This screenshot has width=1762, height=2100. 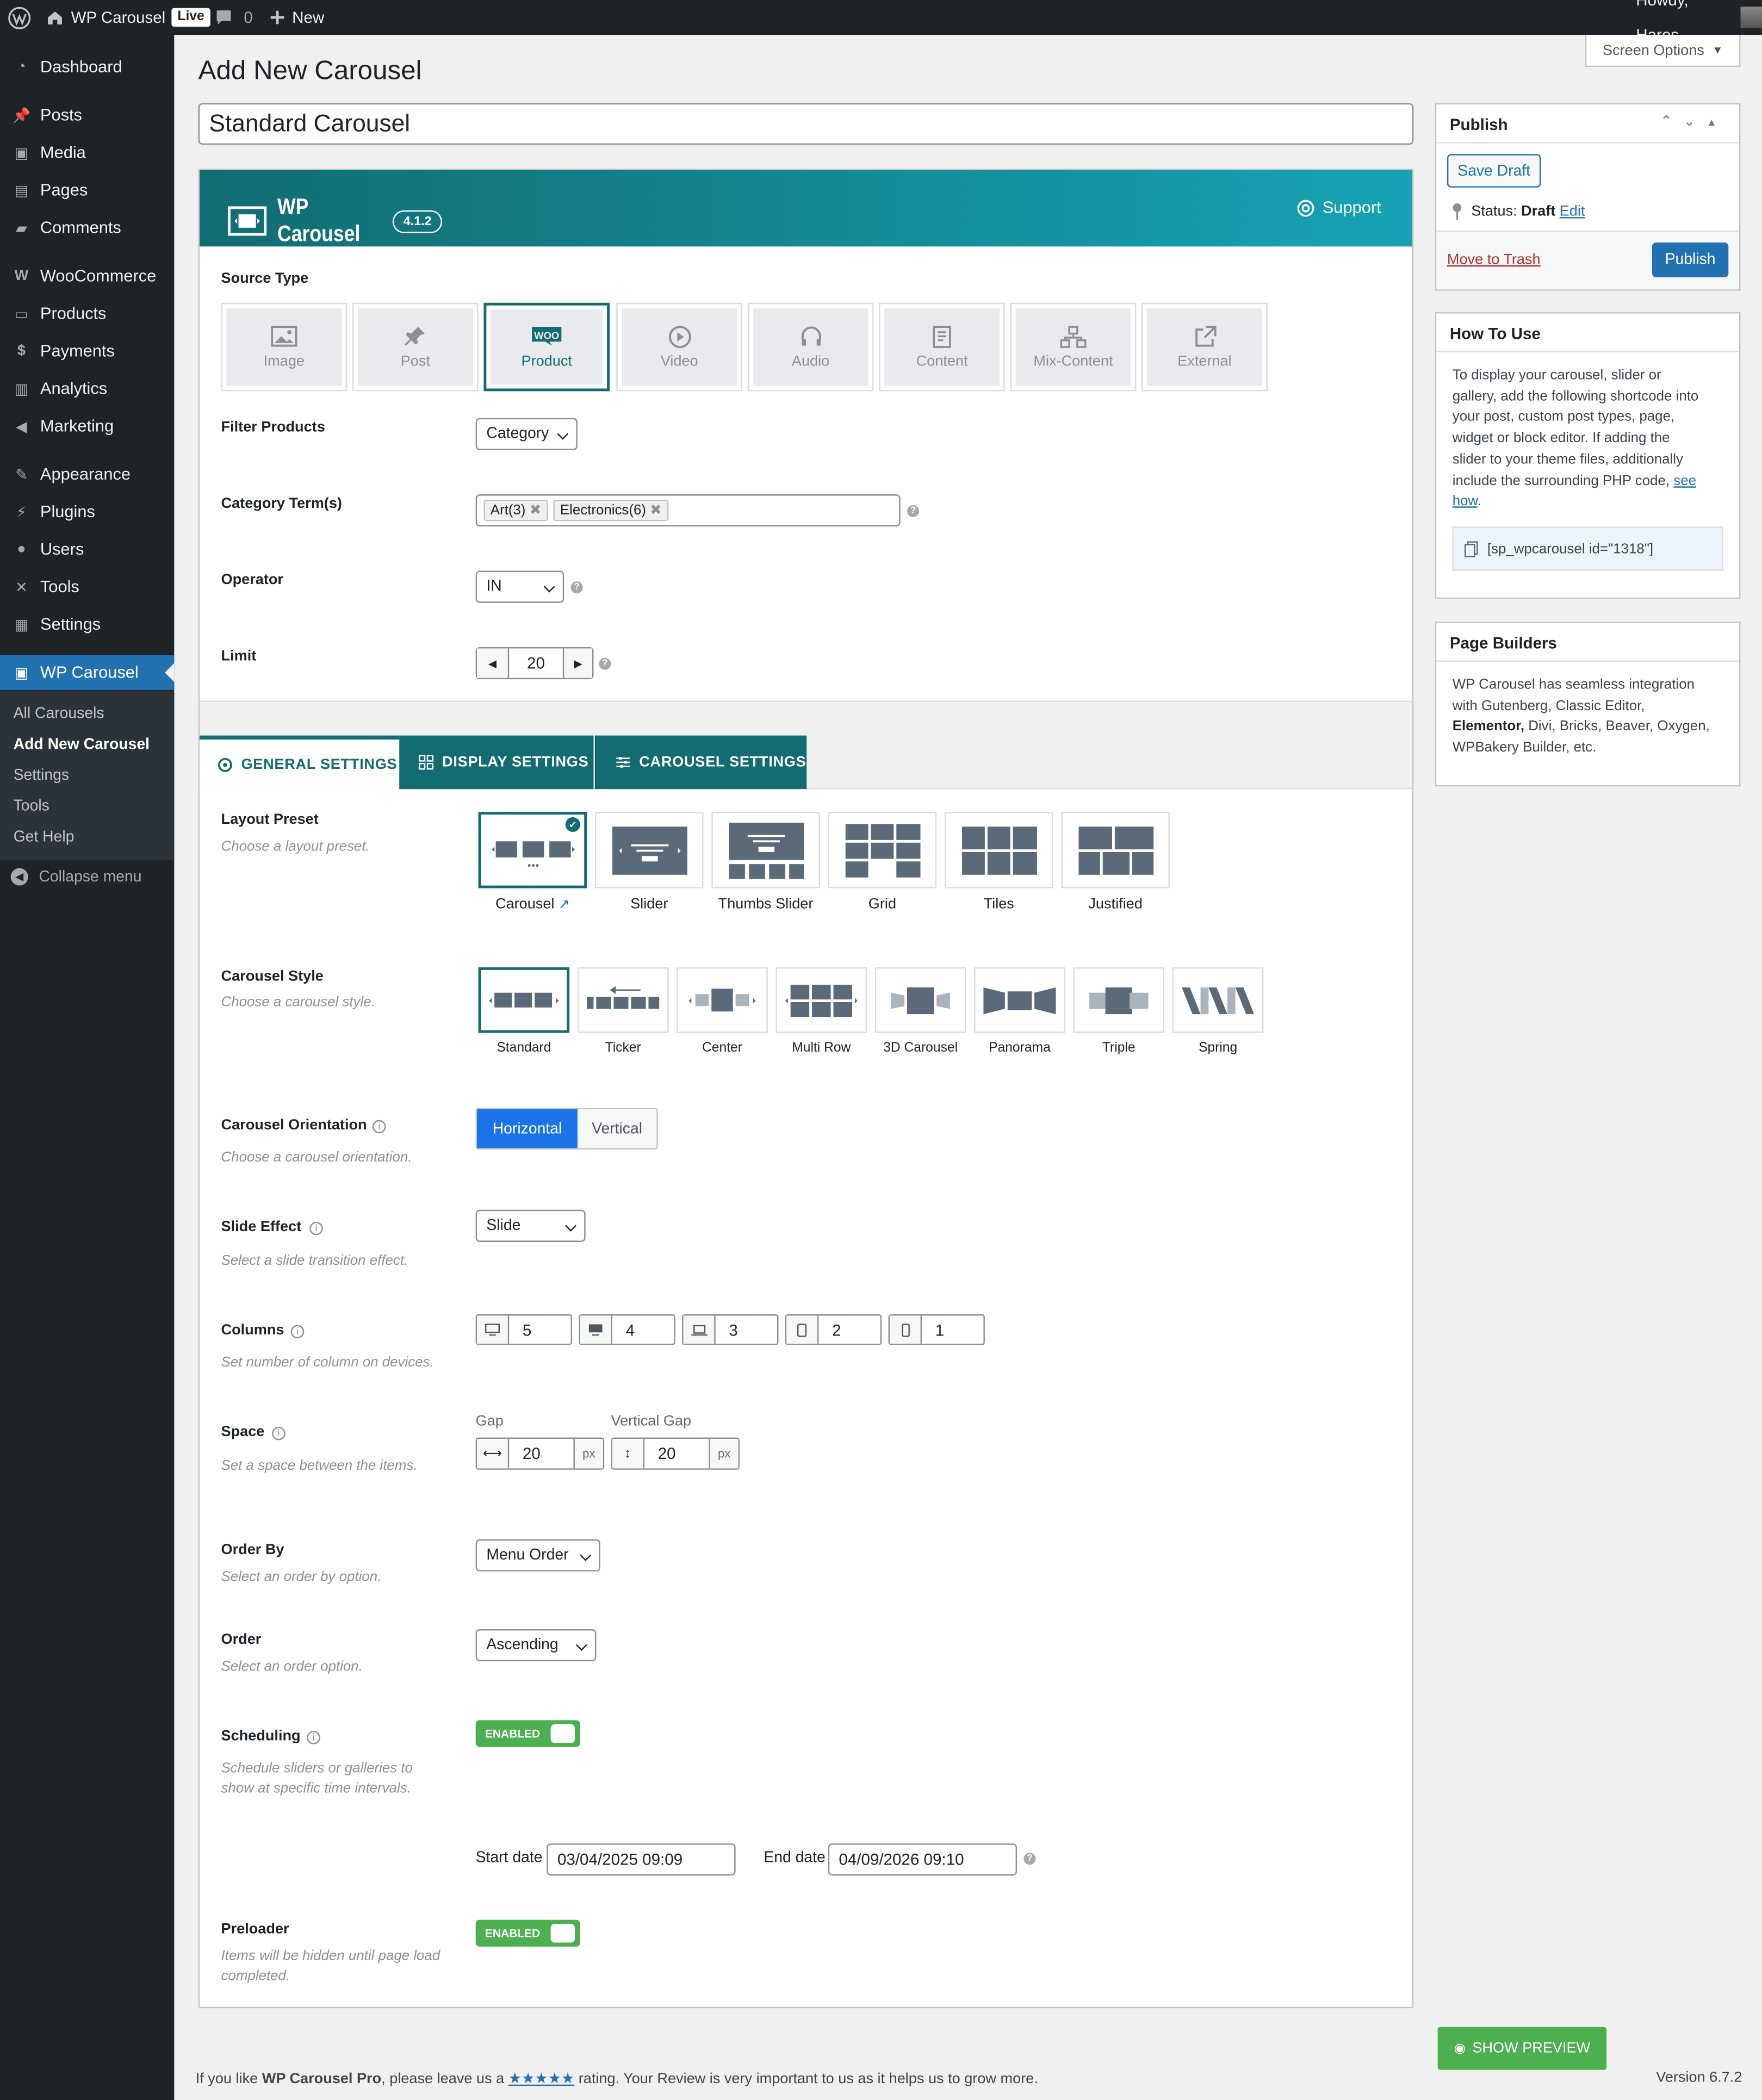 What do you see at coordinates (87, 625) in the screenshot?
I see `sidebar-item-settings: ▦ Settings` at bounding box center [87, 625].